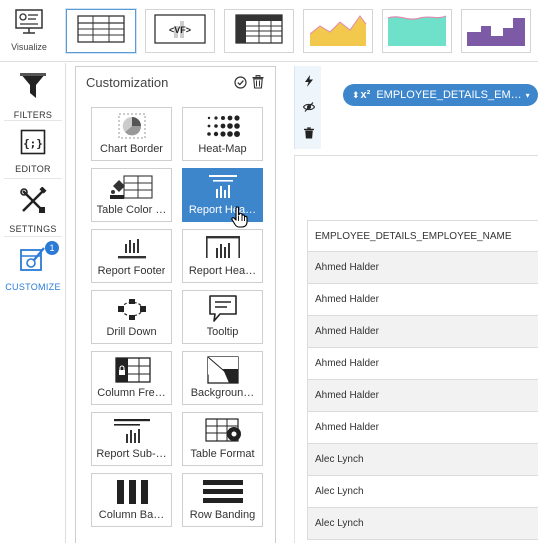 This screenshot has height=543, width=538. I want to click on row-banding-card: Row Banding, so click(222, 500).